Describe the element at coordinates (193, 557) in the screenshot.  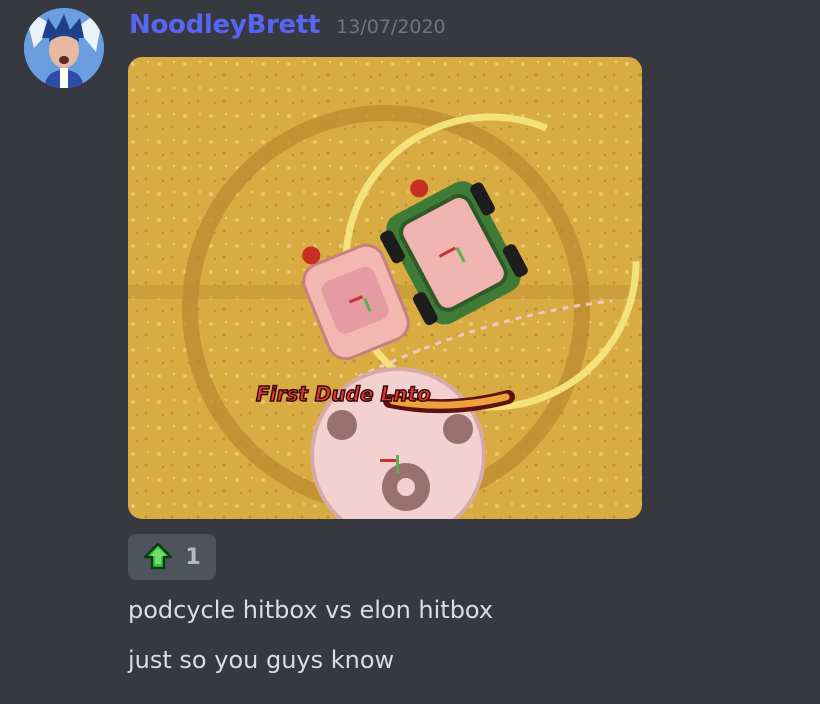
I see `reaction-count: 1` at that location.